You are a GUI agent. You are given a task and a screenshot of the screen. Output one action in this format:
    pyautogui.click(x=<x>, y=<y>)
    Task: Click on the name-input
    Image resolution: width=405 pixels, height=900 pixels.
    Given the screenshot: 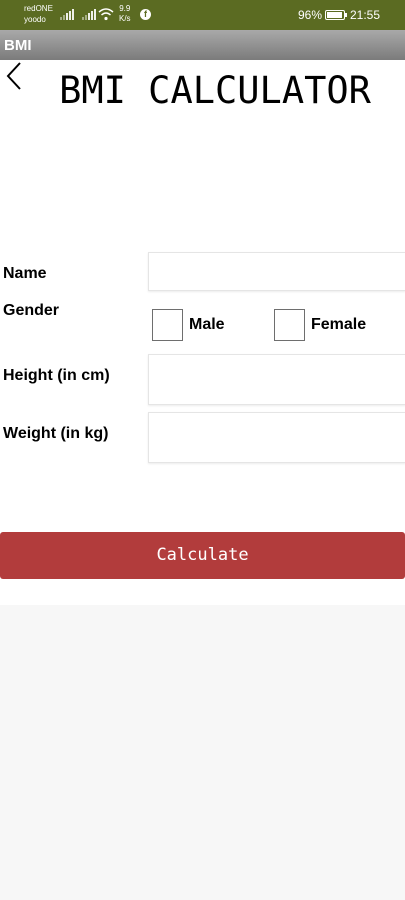 What is the action you would take?
    pyautogui.click(x=277, y=271)
    